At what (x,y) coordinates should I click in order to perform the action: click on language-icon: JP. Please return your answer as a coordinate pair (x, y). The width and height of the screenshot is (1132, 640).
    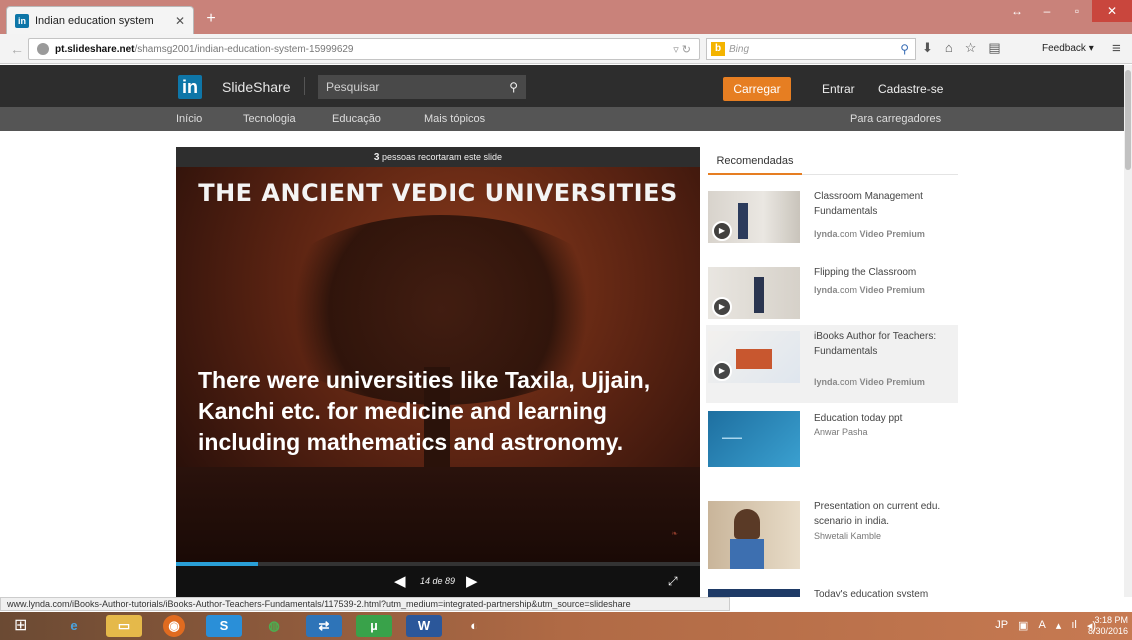
    Looking at the image, I should click on (1001, 625).